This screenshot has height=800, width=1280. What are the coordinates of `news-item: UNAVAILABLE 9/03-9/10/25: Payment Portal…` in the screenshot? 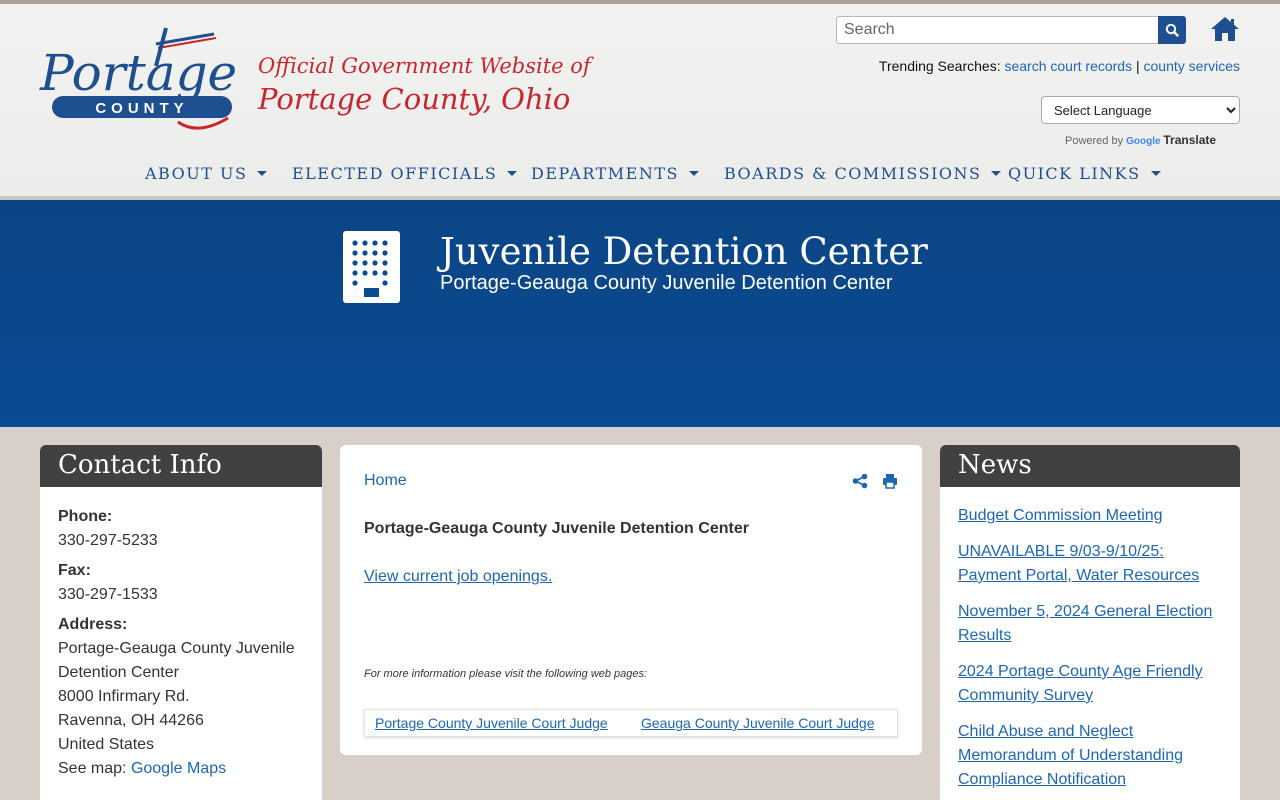 It's located at (1093, 564).